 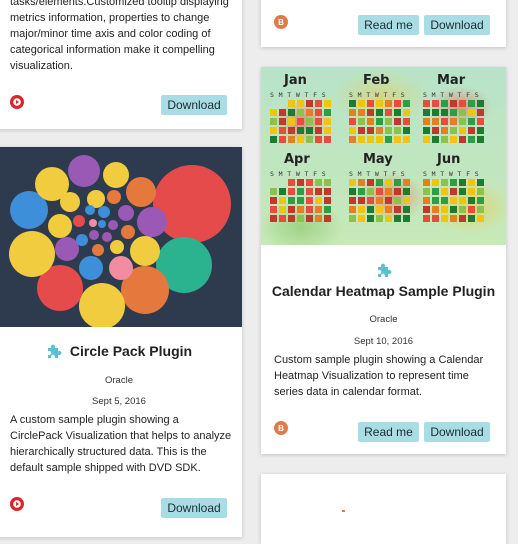 I want to click on calendar-weekday-header: S M T W T F S, so click(x=377, y=95).